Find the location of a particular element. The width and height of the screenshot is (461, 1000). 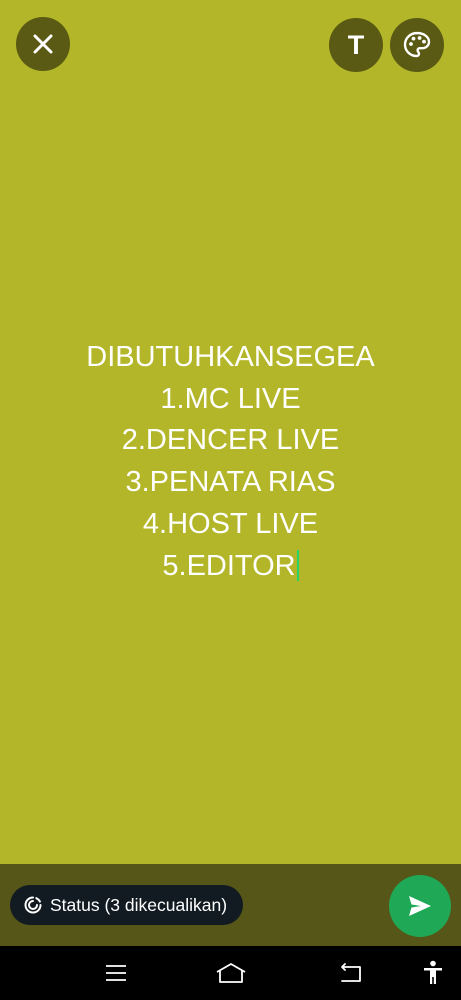

audience-label: Status (3 dikecualikan) is located at coordinates (139, 904).